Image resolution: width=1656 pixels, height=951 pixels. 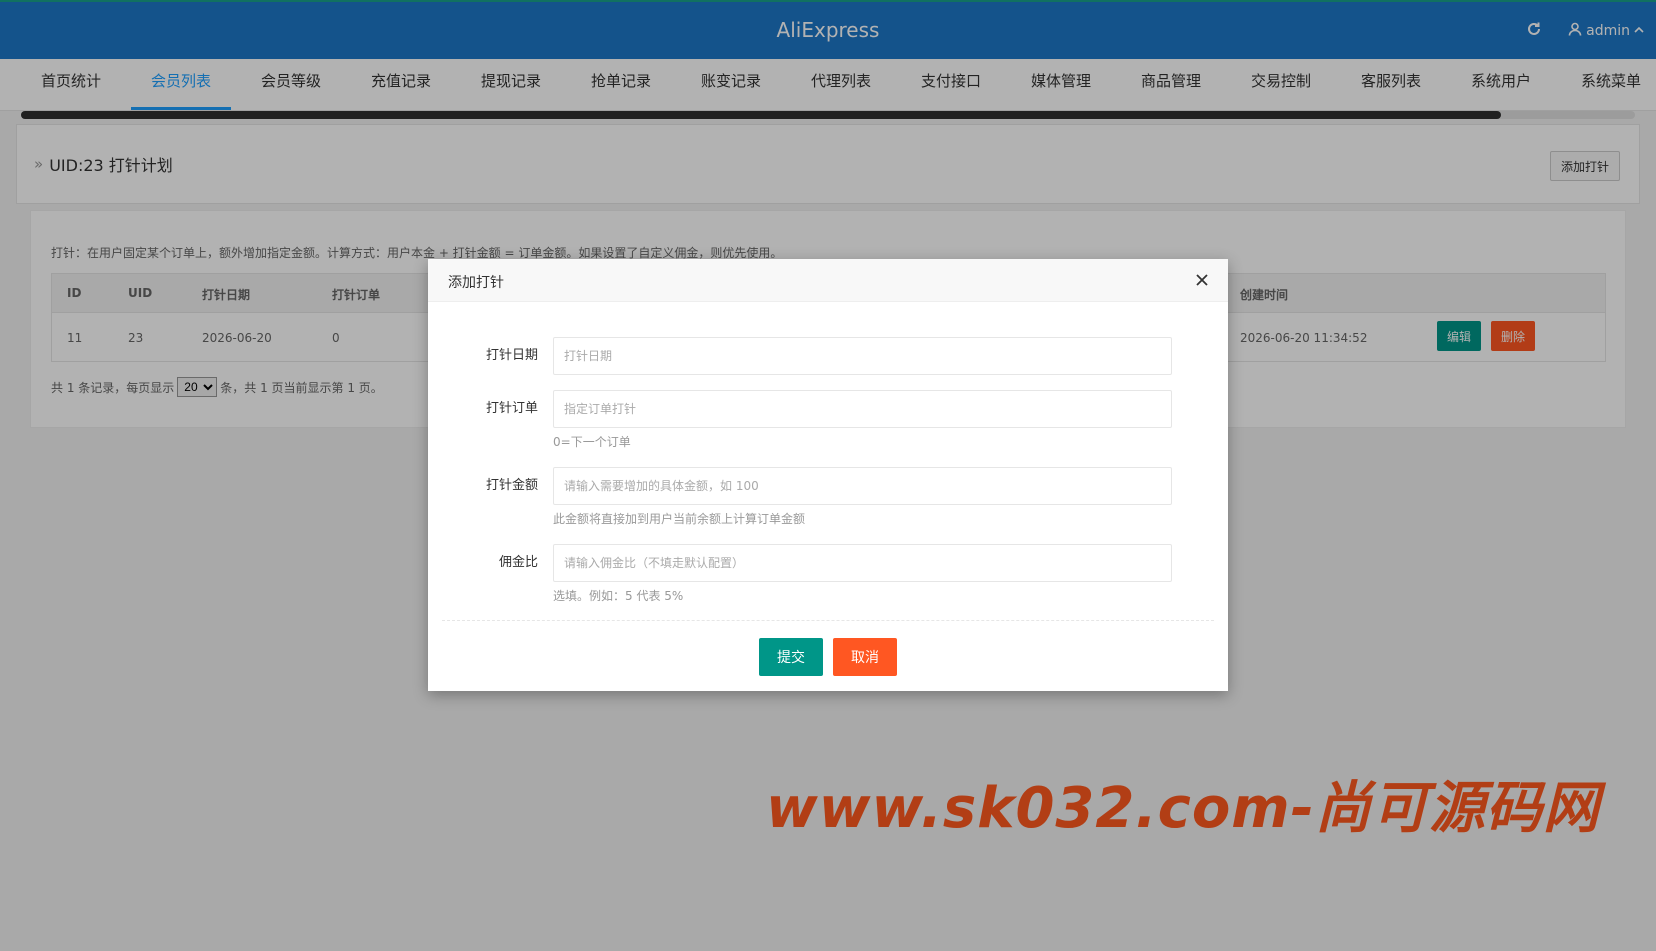 I want to click on field-label-order: 打针订单, so click(x=511, y=408).